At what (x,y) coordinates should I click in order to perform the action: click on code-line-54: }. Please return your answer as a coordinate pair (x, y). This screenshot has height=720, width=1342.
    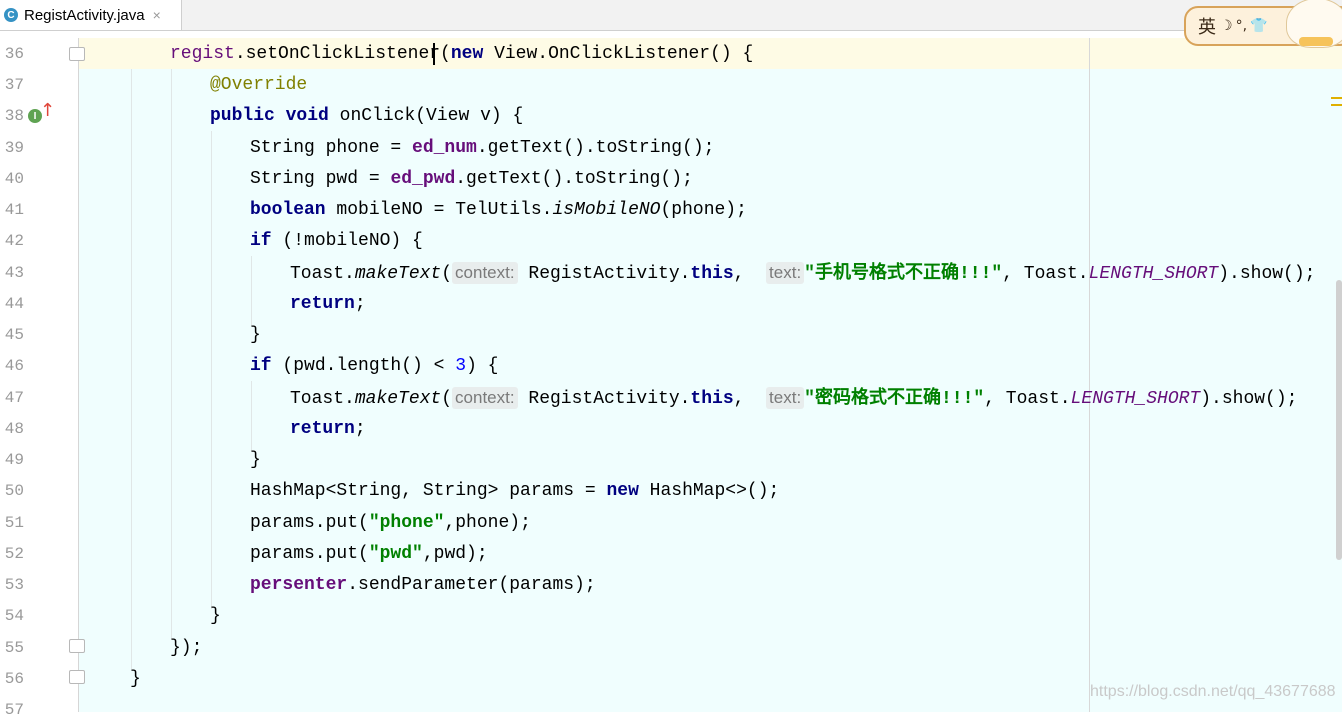
    Looking at the image, I should click on (215, 616).